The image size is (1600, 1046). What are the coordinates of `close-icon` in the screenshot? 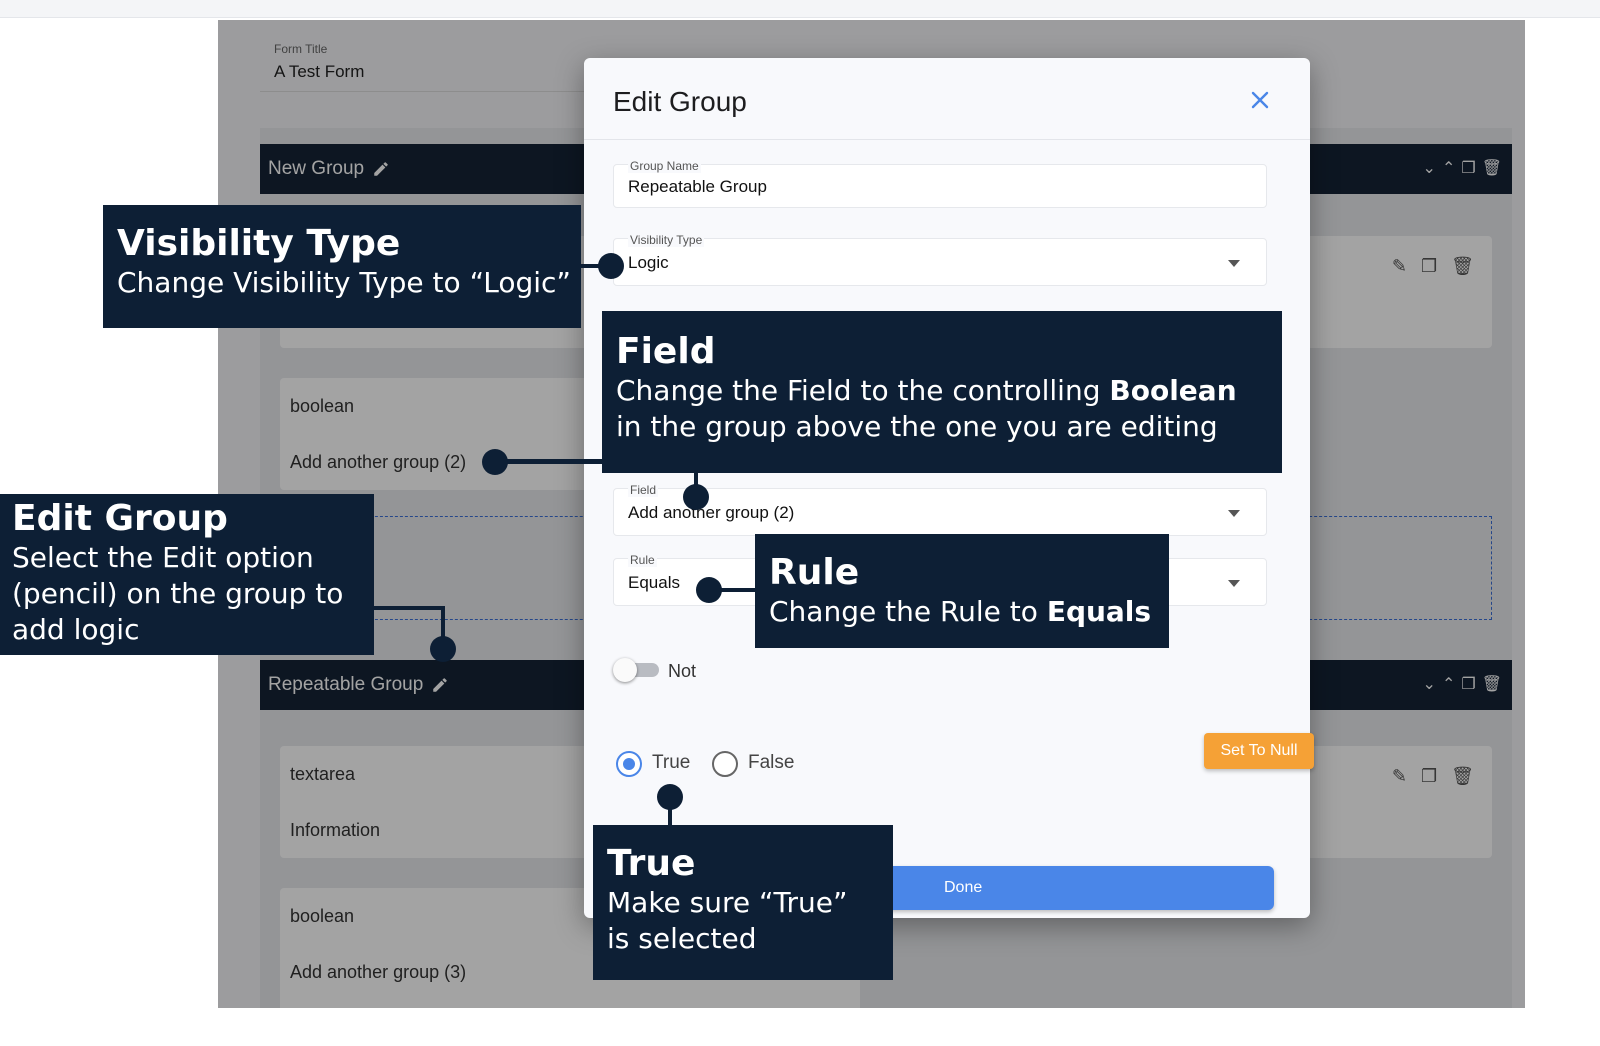 It's located at (1260, 100).